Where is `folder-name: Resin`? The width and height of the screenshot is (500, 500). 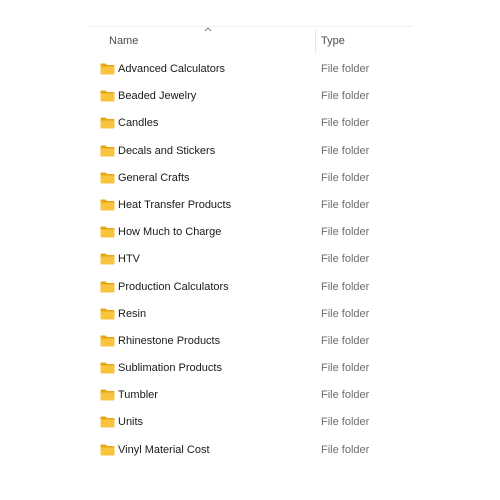
folder-name: Resin is located at coordinates (132, 313).